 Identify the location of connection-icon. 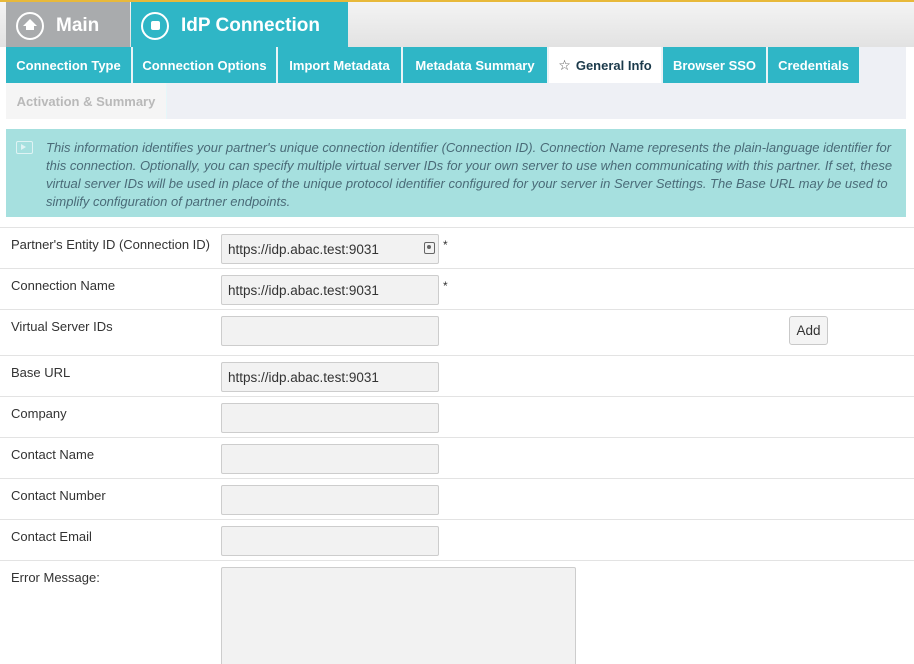
(155, 25).